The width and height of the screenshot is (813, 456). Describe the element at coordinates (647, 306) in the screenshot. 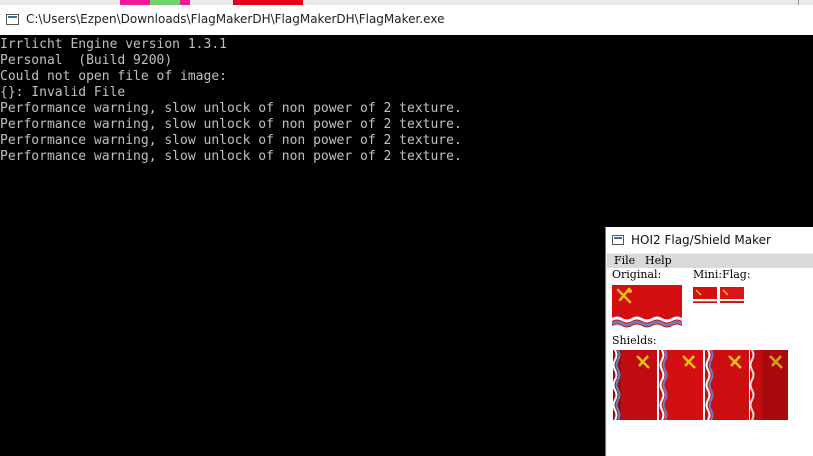

I see `original-flag-image` at that location.